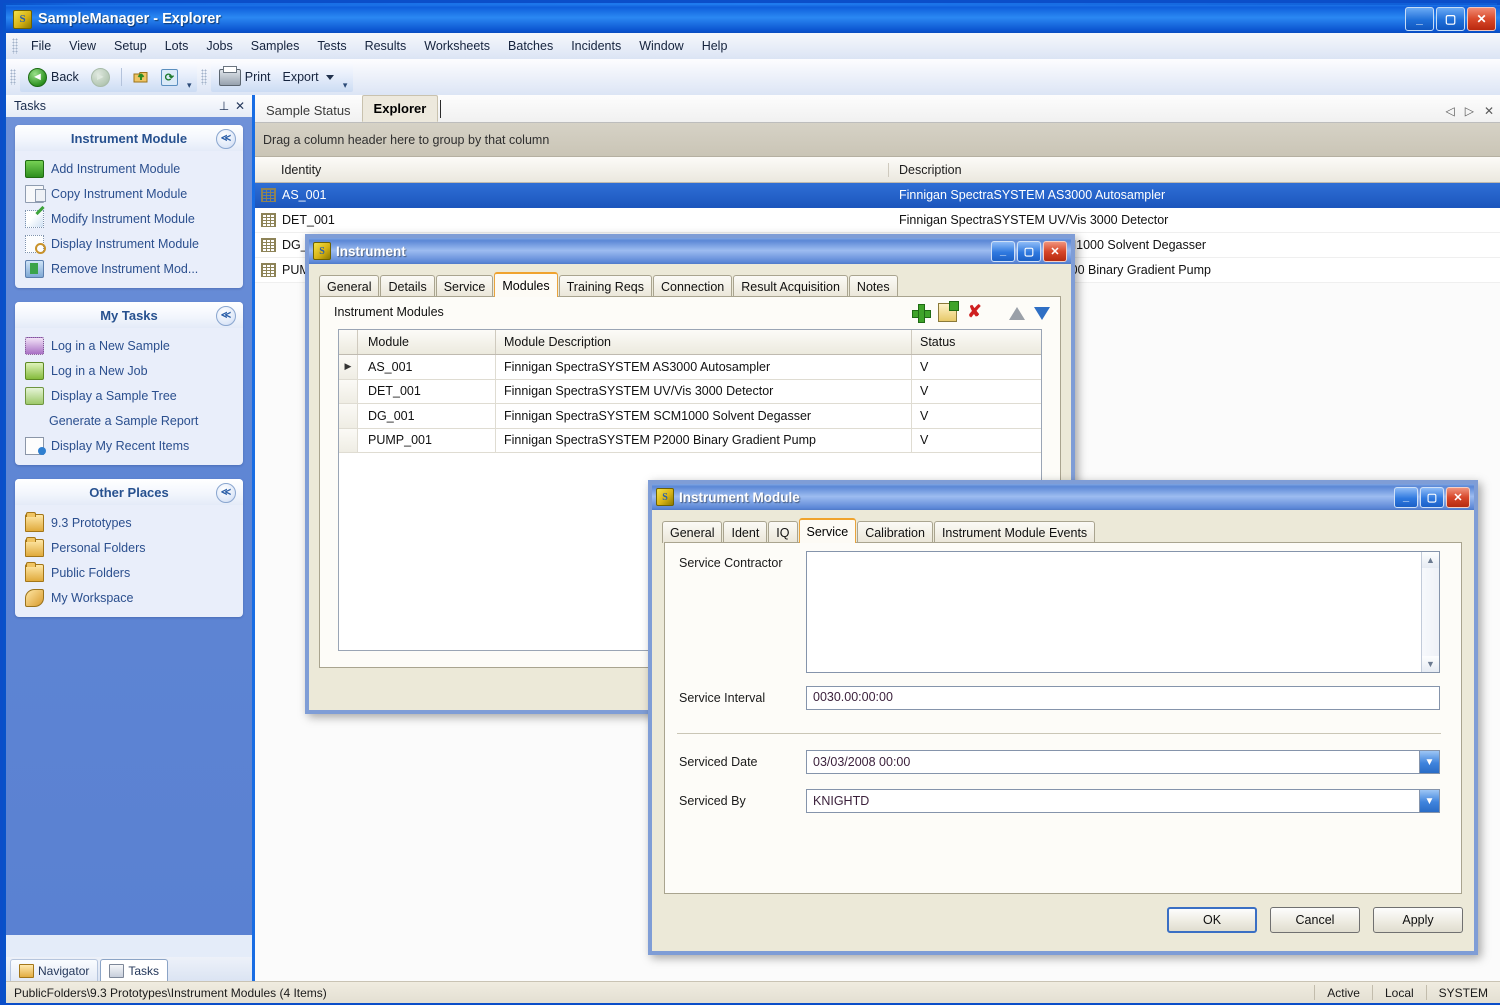 This screenshot has width=1500, height=1005. What do you see at coordinates (1458, 497) in the screenshot?
I see `module-close-button: ✕` at bounding box center [1458, 497].